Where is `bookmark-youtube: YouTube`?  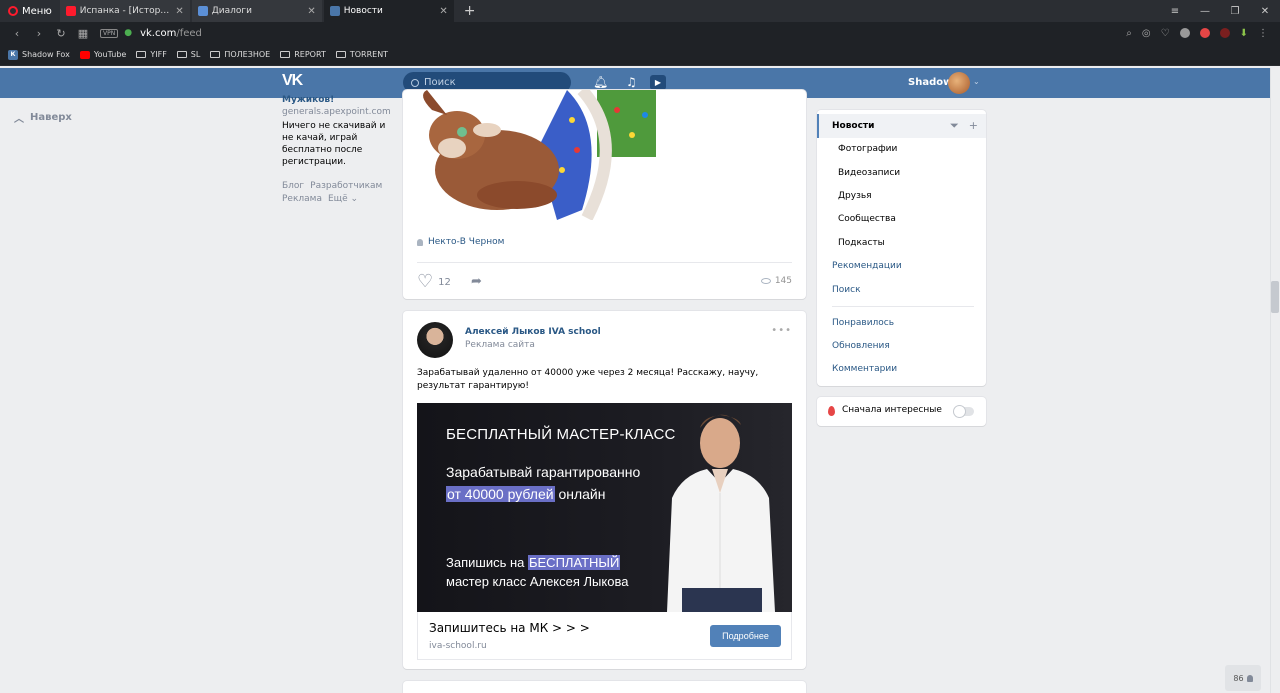
bookmark-youtube: YouTube is located at coordinates (103, 54).